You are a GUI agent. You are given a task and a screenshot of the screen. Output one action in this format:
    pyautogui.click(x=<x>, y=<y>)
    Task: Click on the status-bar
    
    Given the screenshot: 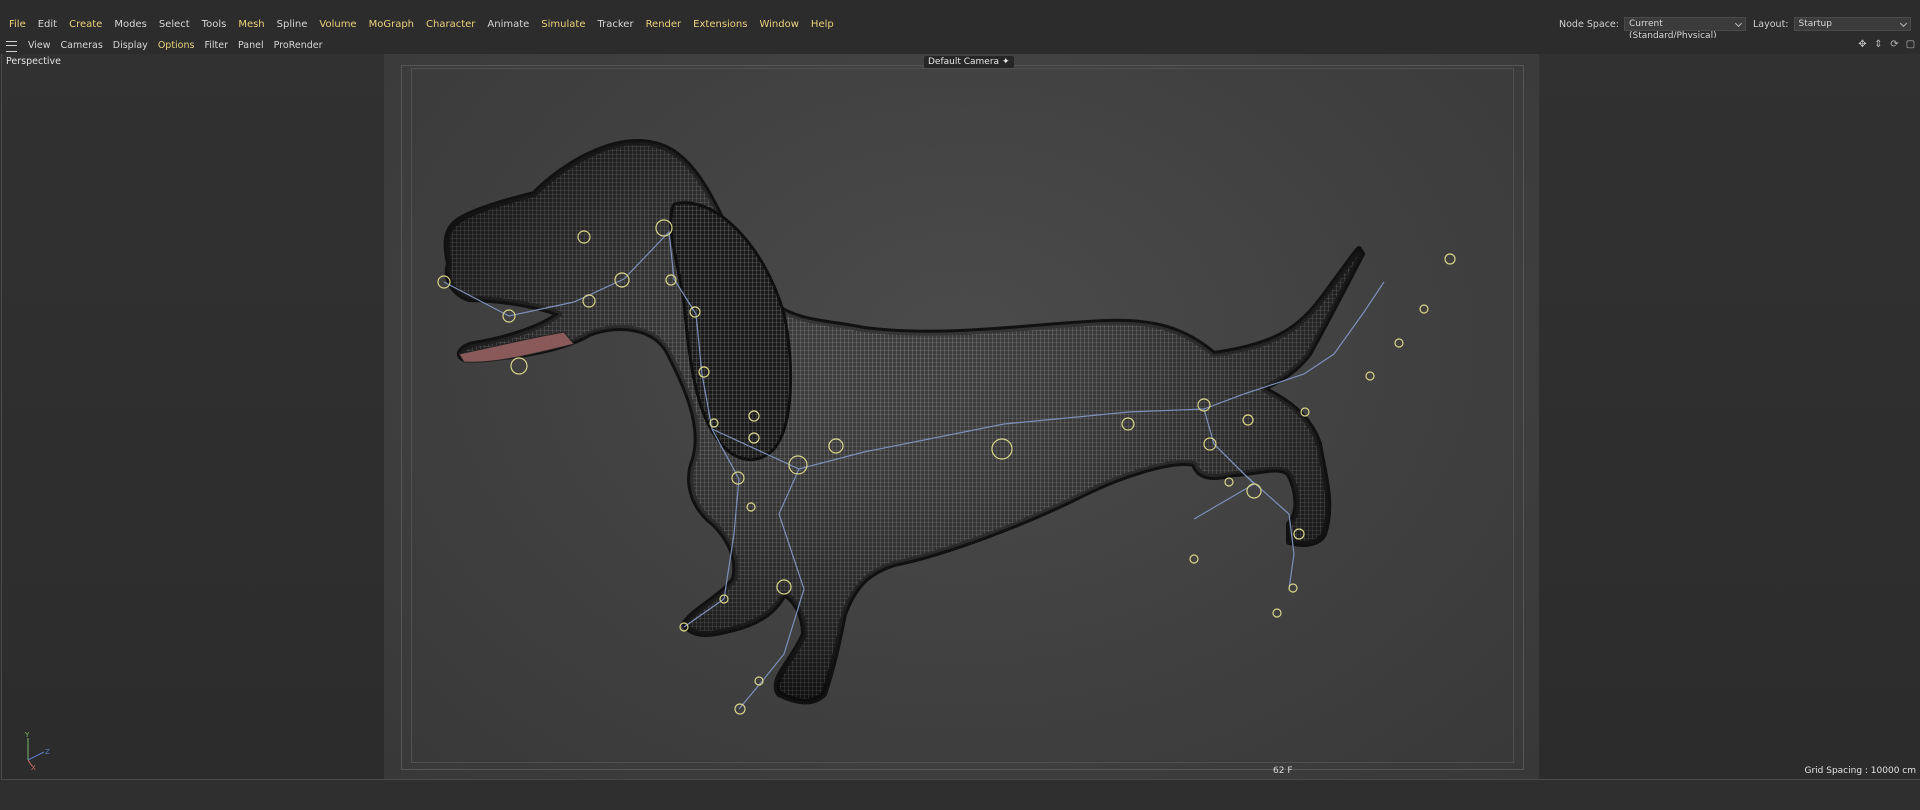 What is the action you would take?
    pyautogui.click(x=960, y=795)
    